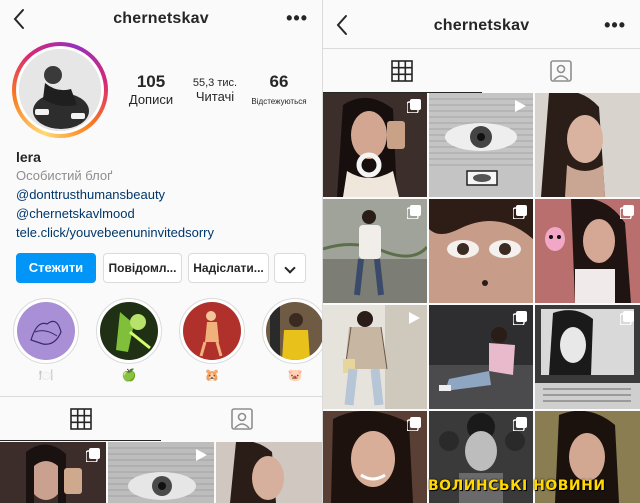 The image size is (640, 503). I want to click on story-highlight-4: 🐷, so click(292, 340).